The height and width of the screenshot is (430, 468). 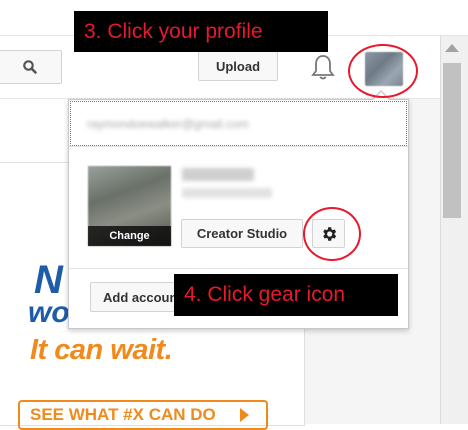 What do you see at coordinates (227, 193) in the screenshot?
I see `channel-subtitle-redacted` at bounding box center [227, 193].